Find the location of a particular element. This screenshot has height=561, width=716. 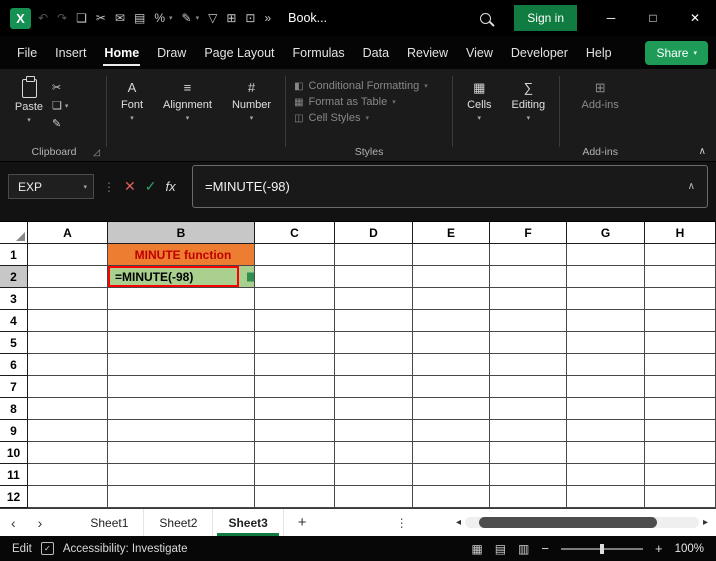

cell-A3 is located at coordinates (68, 299).